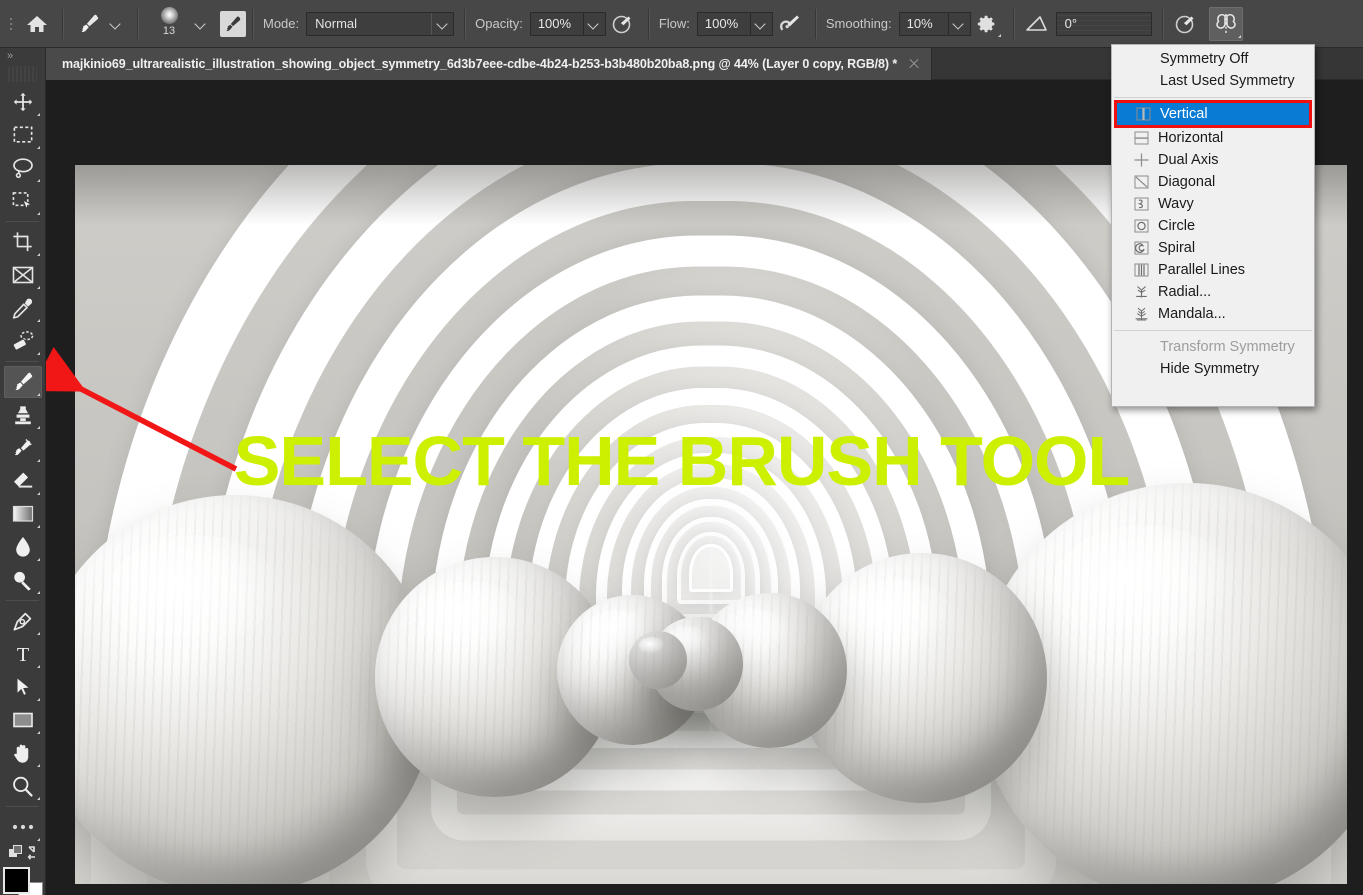  I want to click on eyedropper-tool, so click(23, 308).